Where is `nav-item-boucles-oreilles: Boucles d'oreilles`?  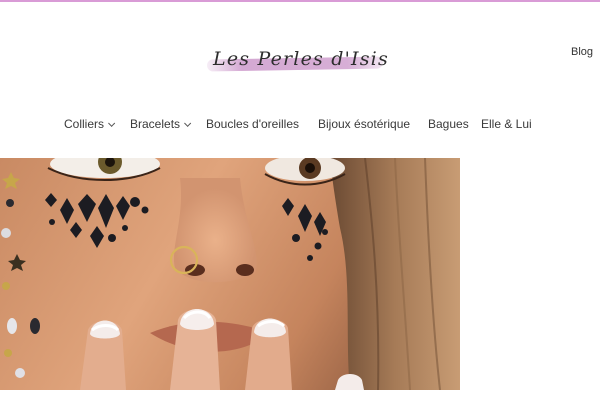
nav-item-boucles-oreilles: Boucles d'oreilles is located at coordinates (252, 124).